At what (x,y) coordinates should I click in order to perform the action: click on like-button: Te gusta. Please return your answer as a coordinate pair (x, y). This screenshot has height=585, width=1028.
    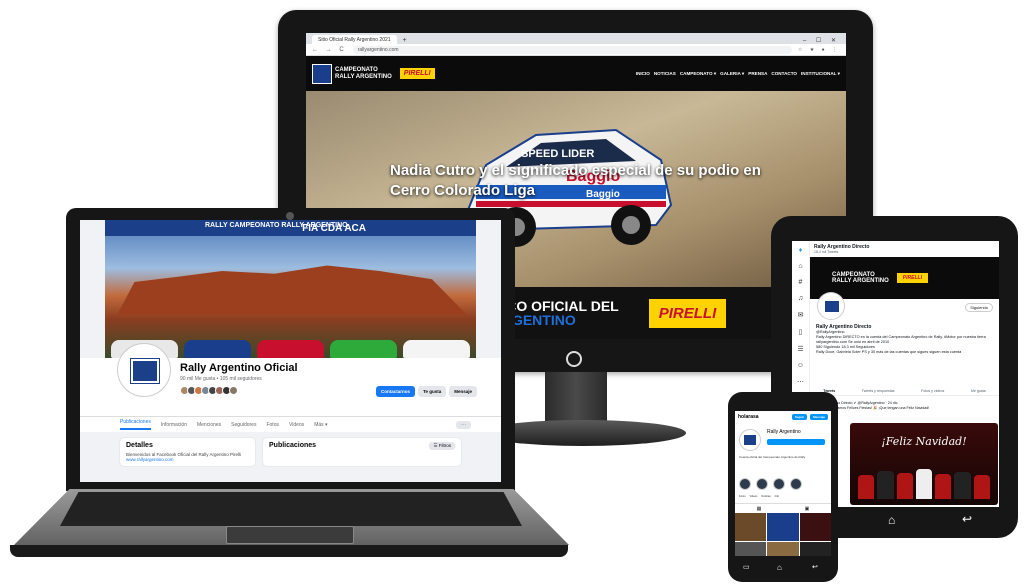
    Looking at the image, I should click on (432, 391).